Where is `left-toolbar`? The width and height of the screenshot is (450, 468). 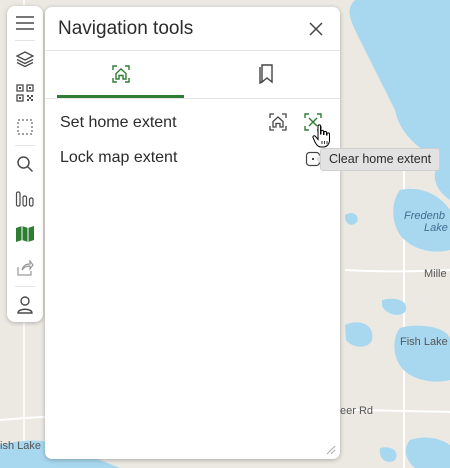
left-toolbar is located at coordinates (25, 164).